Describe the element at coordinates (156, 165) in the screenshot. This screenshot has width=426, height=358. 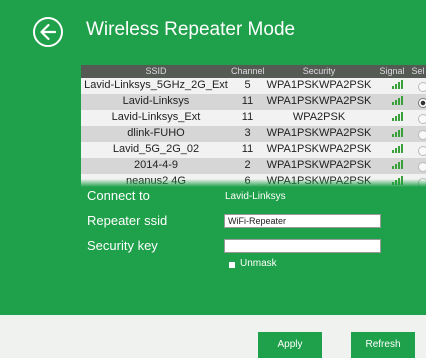
I see `ssid-cell: 2014-4-9` at that location.